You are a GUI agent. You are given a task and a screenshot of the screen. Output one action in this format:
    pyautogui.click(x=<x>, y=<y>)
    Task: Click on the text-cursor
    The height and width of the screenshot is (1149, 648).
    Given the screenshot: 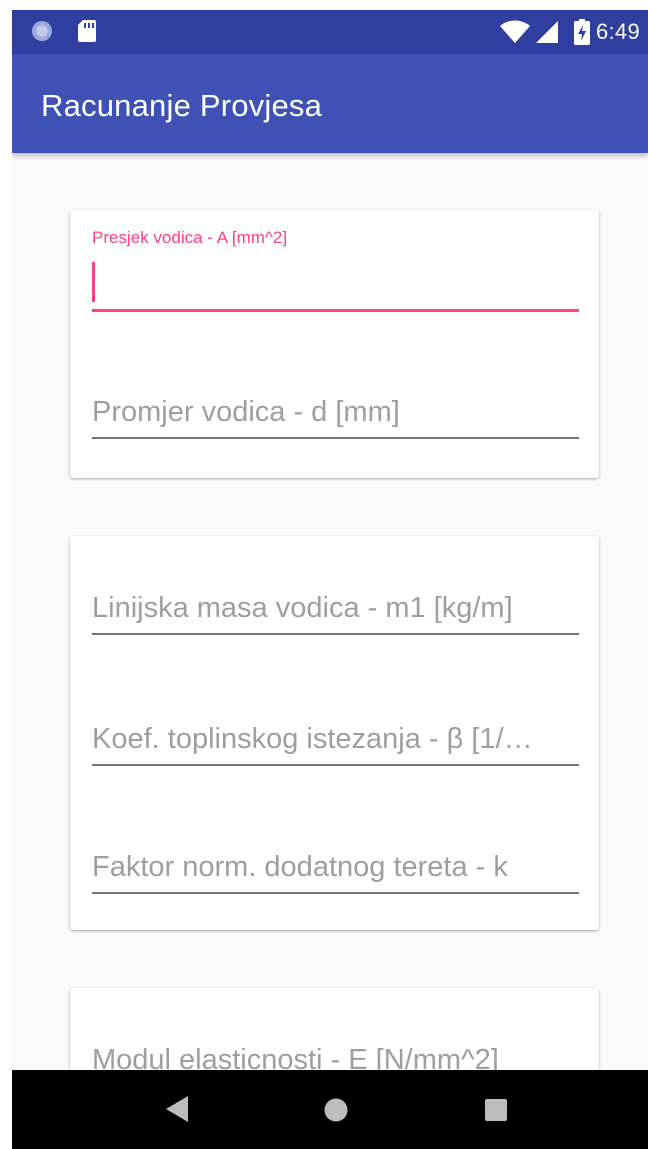 What is the action you would take?
    pyautogui.click(x=93, y=282)
    